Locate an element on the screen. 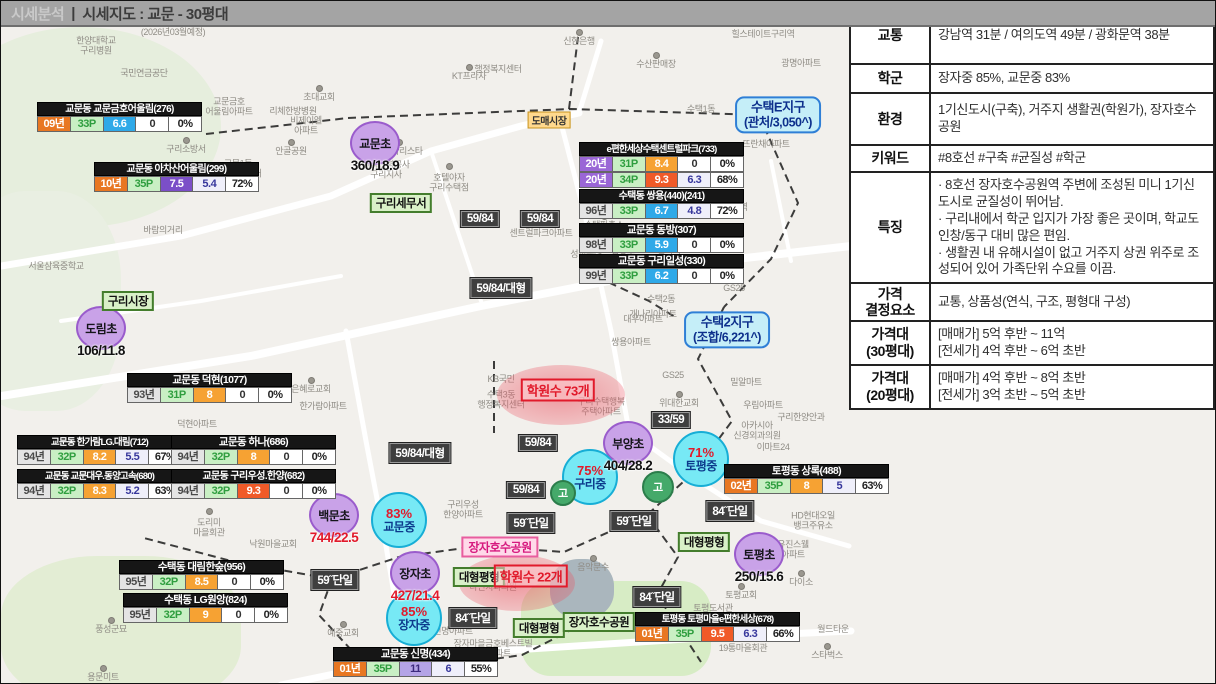 This screenshot has height=684, width=1216. zone-status: (관처/3,050^) is located at coordinates (778, 122).